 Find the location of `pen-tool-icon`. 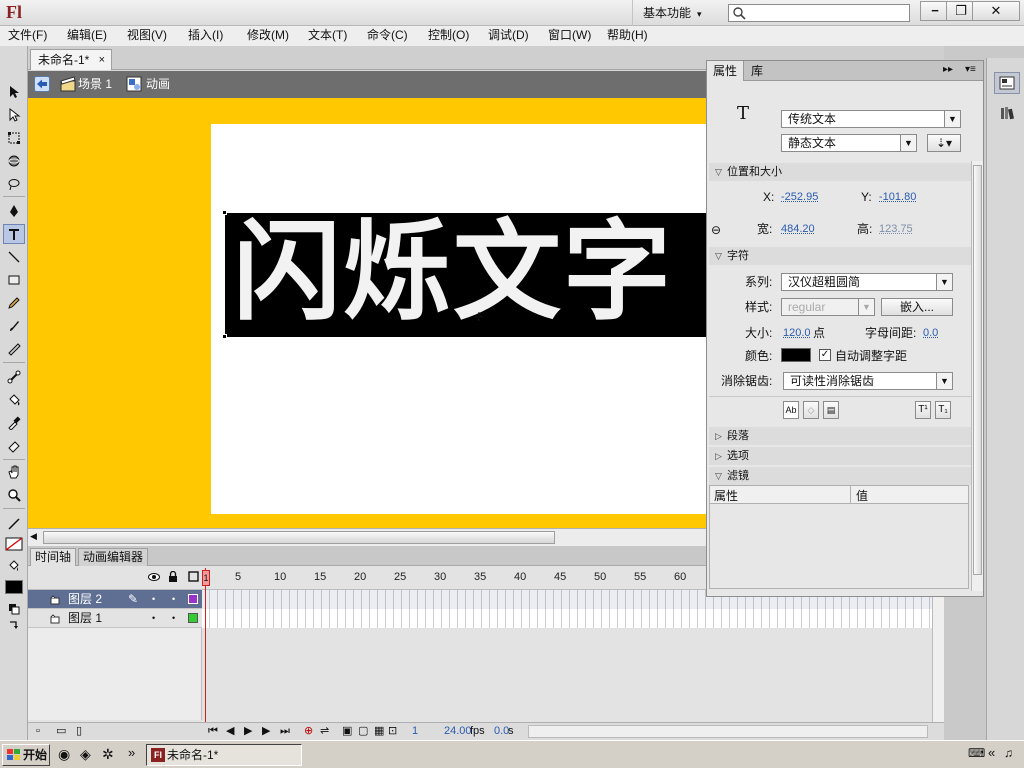

pen-tool-icon is located at coordinates (14, 211).